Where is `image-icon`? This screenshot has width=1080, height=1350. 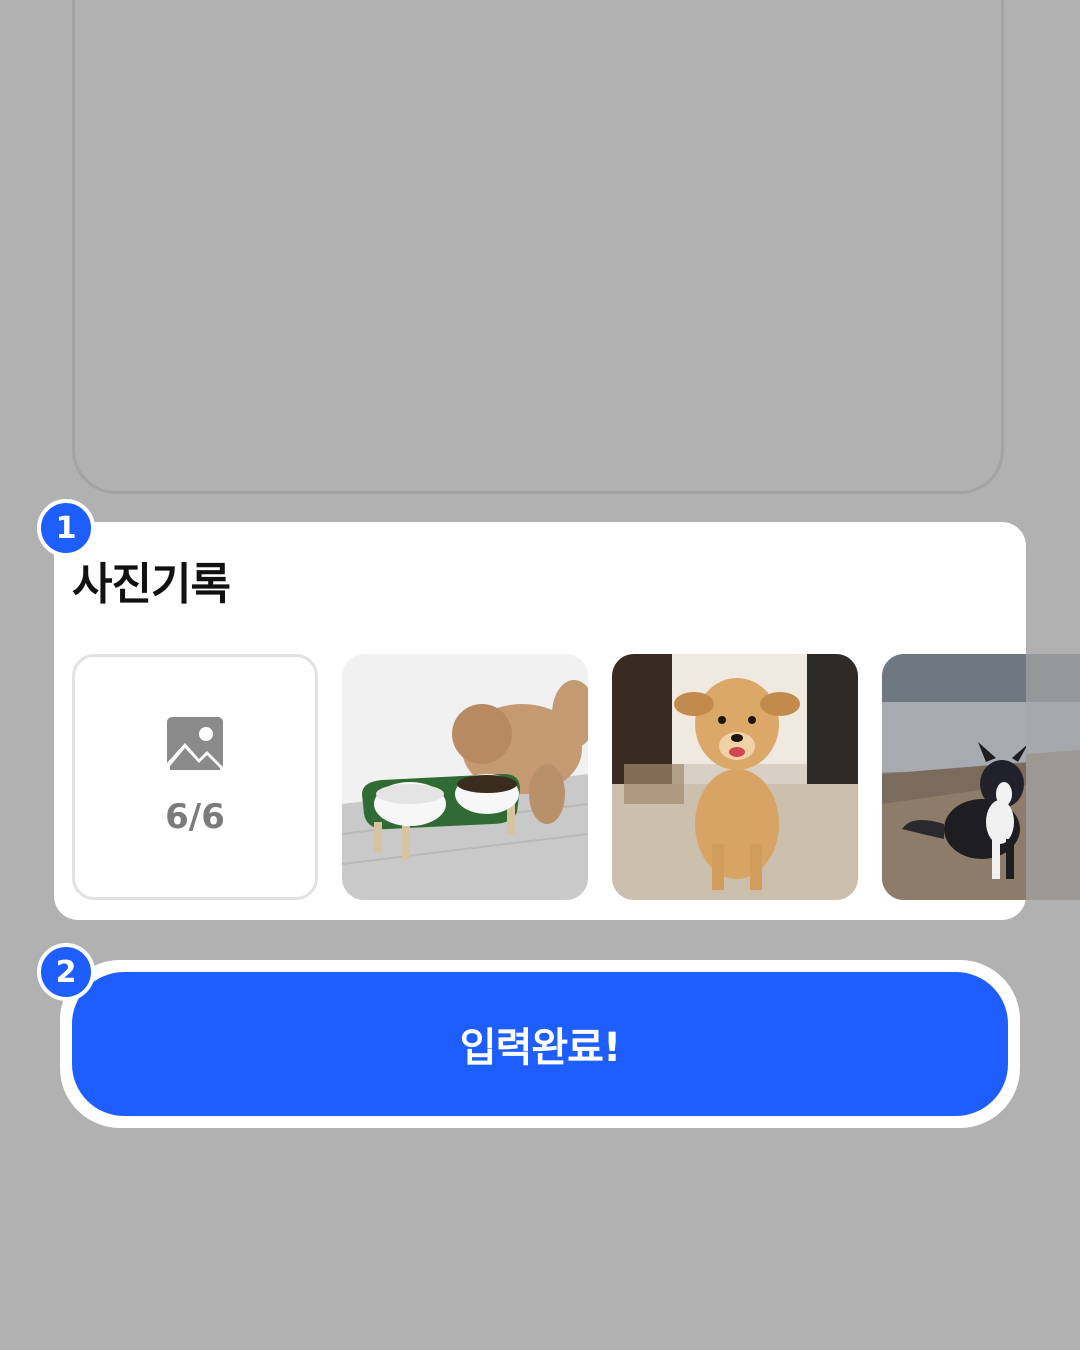
image-icon is located at coordinates (195, 745).